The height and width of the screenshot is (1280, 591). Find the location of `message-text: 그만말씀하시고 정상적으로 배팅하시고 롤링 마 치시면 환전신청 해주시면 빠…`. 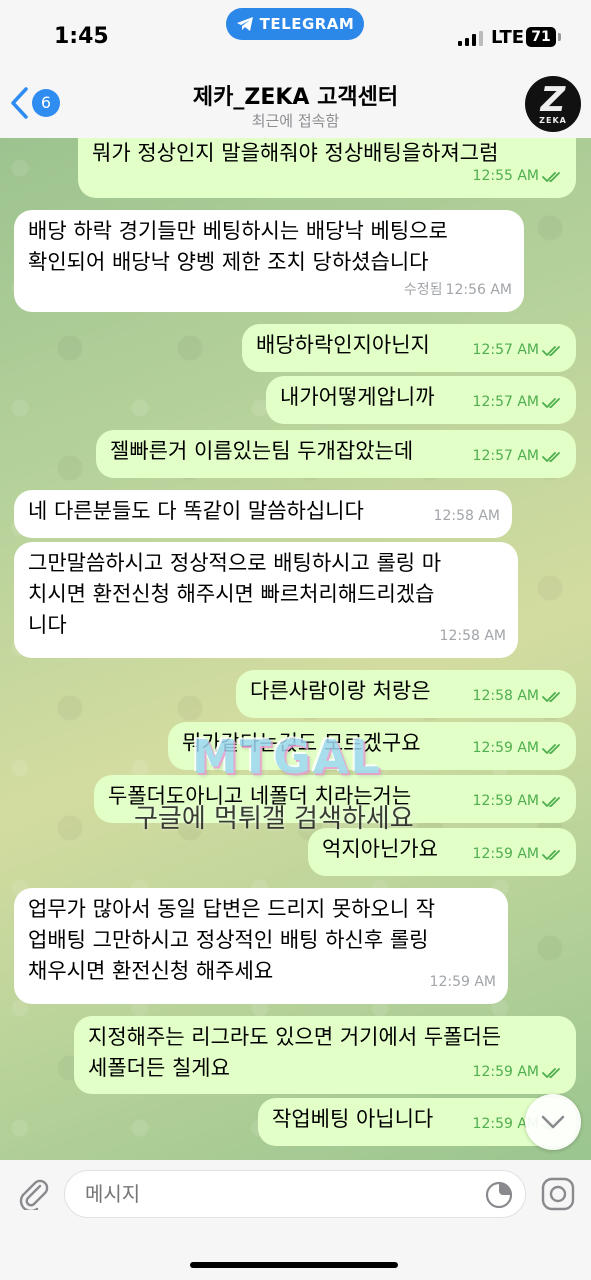

message-text: 그만말씀하시고 정상적으로 배팅하시고 롤링 마 치시면 환전신청 해주시면 빠… is located at coordinates (235, 594).